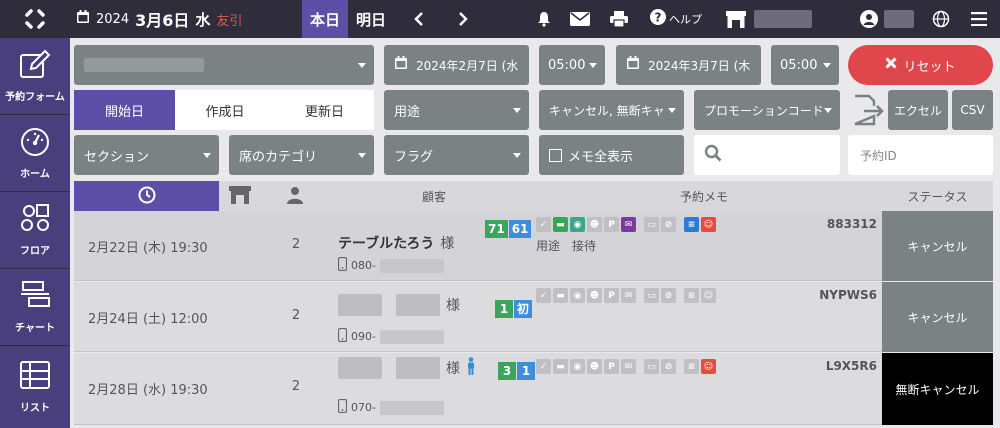  I want to click on sidebar-item-list: リスト, so click(35, 387).